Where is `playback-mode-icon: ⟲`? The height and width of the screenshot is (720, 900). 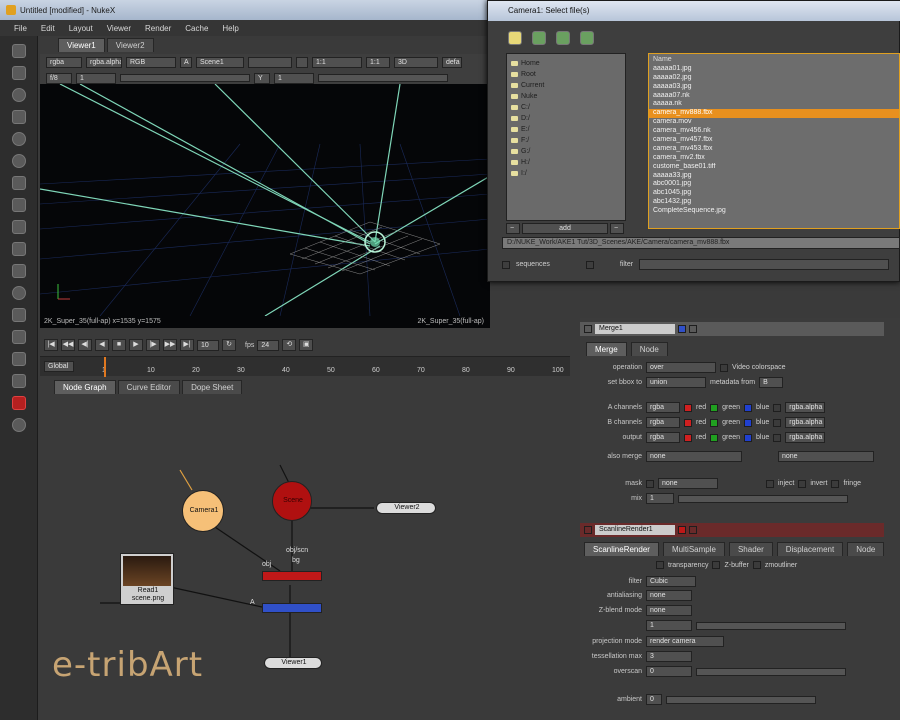
playback-mode-icon: ⟲ is located at coordinates (289, 345).